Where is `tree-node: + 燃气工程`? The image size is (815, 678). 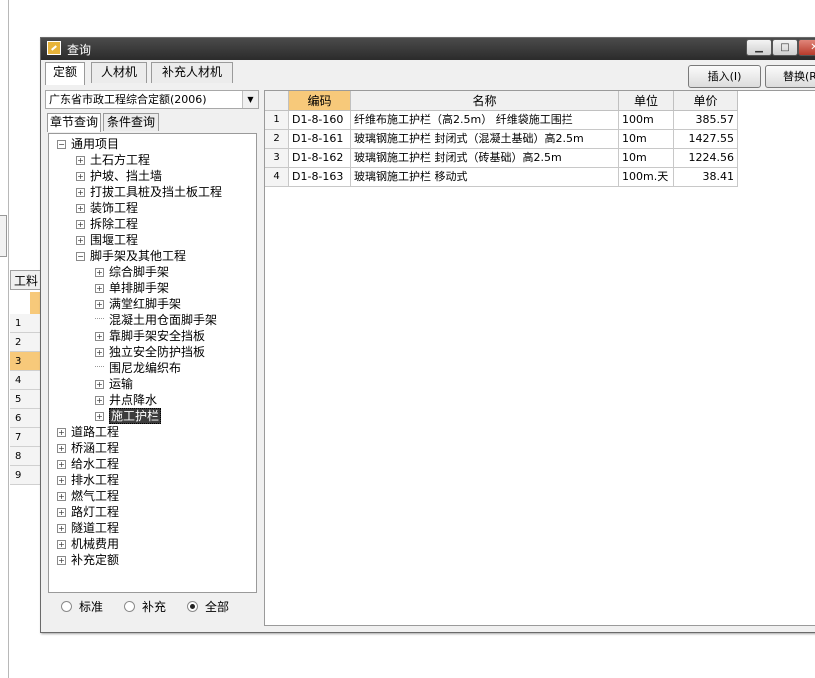 tree-node: + 燃气工程 is located at coordinates (88, 496).